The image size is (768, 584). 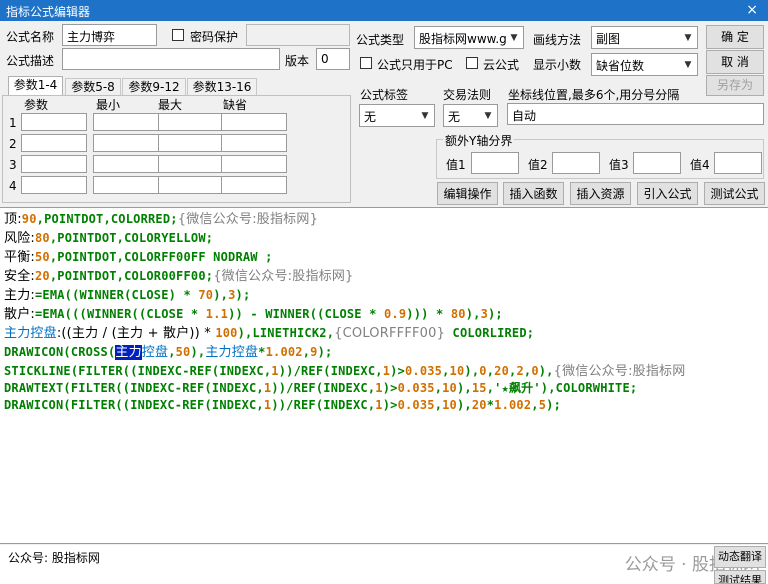 I want to click on param-4-max, so click(x=191, y=185).